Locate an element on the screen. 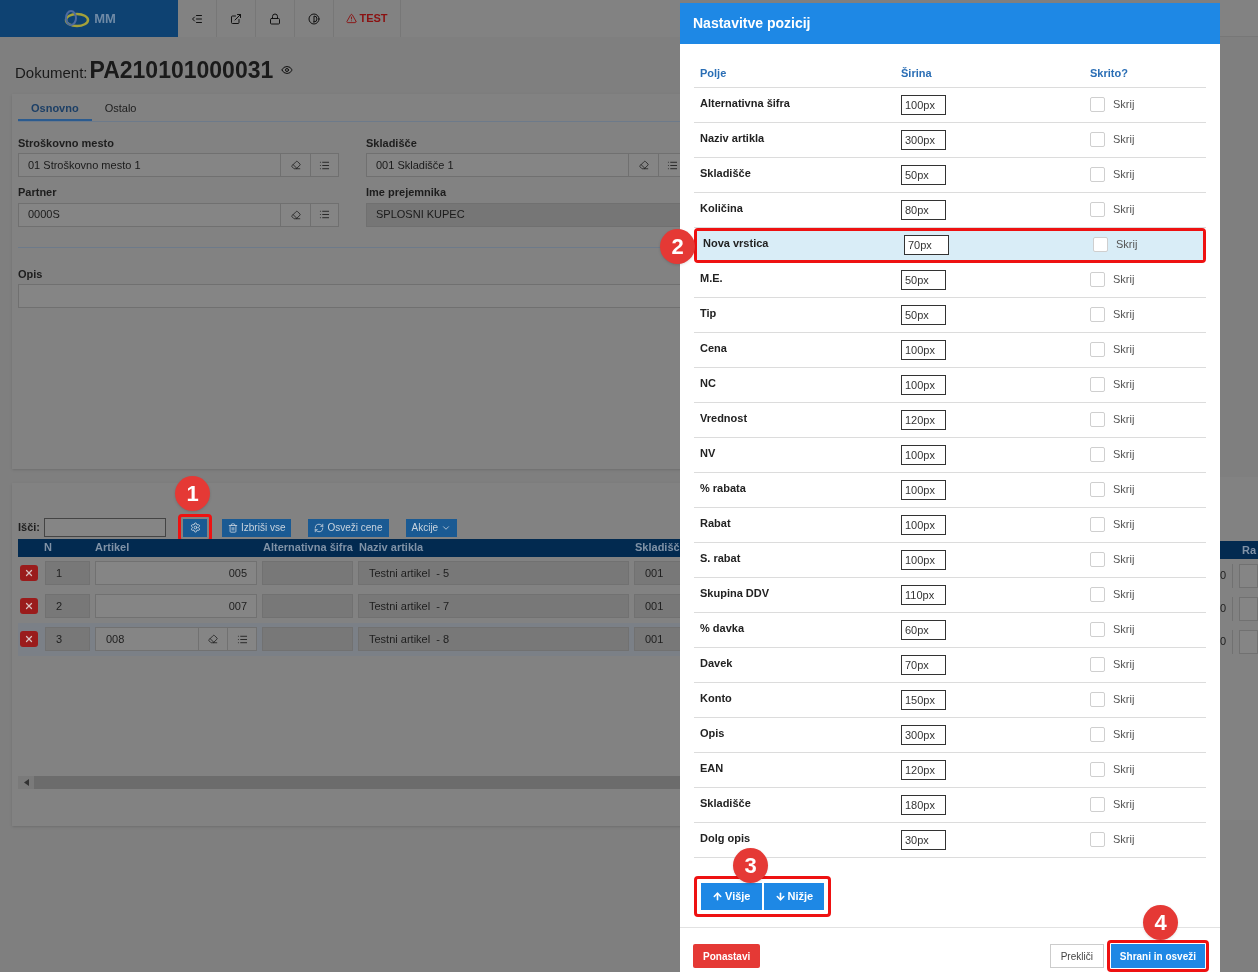 The height and width of the screenshot is (972, 1258). cancel-button: Prekliči is located at coordinates (1076, 956).